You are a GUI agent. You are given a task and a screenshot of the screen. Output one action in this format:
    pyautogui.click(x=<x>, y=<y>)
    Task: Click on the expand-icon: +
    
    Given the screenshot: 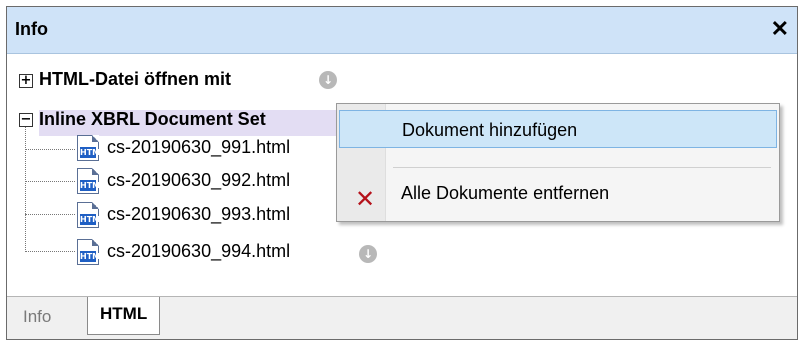 What is the action you would take?
    pyautogui.click(x=26, y=81)
    